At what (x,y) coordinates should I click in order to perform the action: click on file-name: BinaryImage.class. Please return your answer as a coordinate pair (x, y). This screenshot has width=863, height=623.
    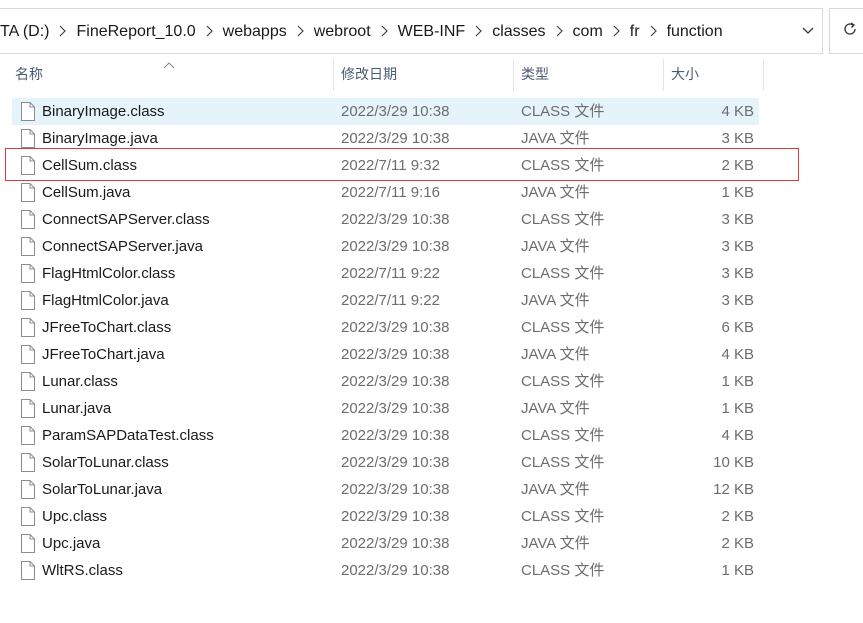
    Looking at the image, I should click on (103, 111).